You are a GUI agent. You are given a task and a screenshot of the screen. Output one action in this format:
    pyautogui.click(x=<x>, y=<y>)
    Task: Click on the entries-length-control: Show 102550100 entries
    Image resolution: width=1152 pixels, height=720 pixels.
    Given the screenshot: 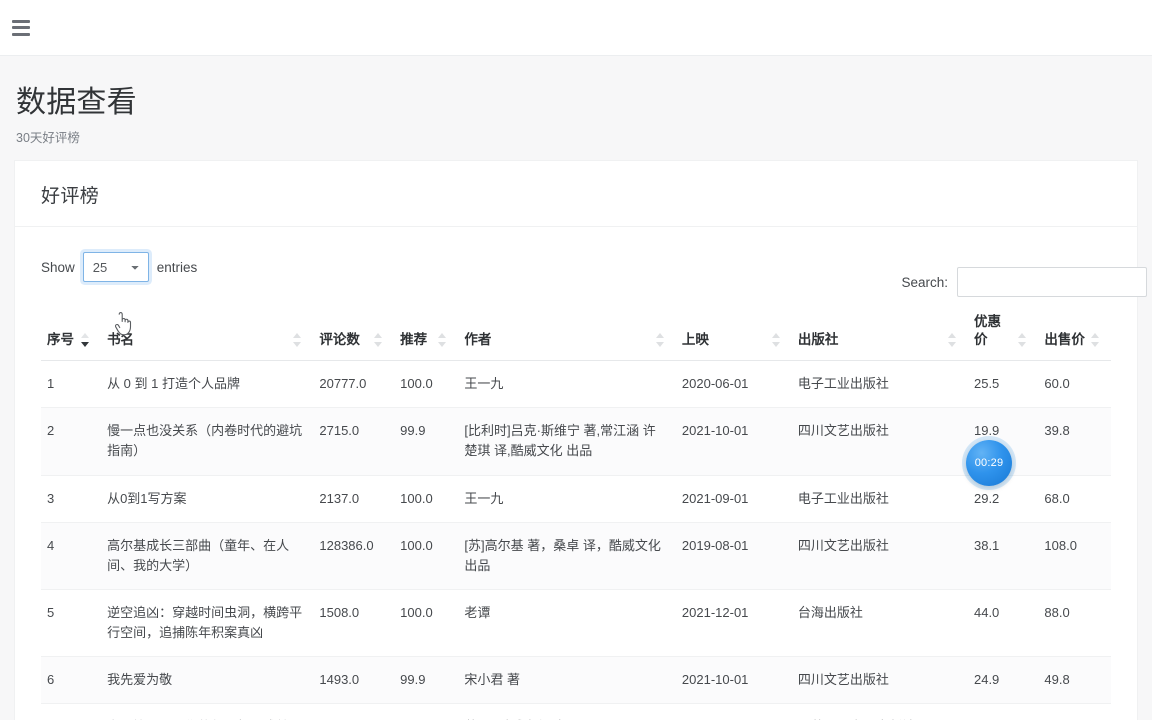 What is the action you would take?
    pyautogui.click(x=119, y=267)
    